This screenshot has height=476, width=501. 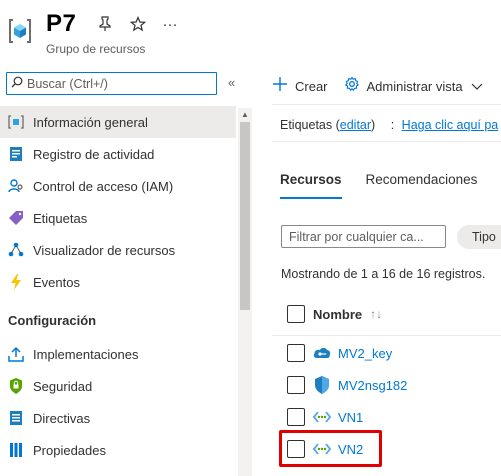 What do you see at coordinates (61, 23) in the screenshot?
I see `page-title: P7` at bounding box center [61, 23].